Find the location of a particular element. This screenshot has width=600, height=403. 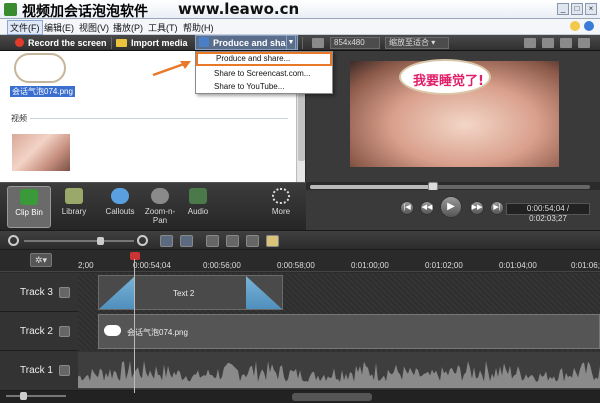

zoom-slider-handle is located at coordinates (100, 241).